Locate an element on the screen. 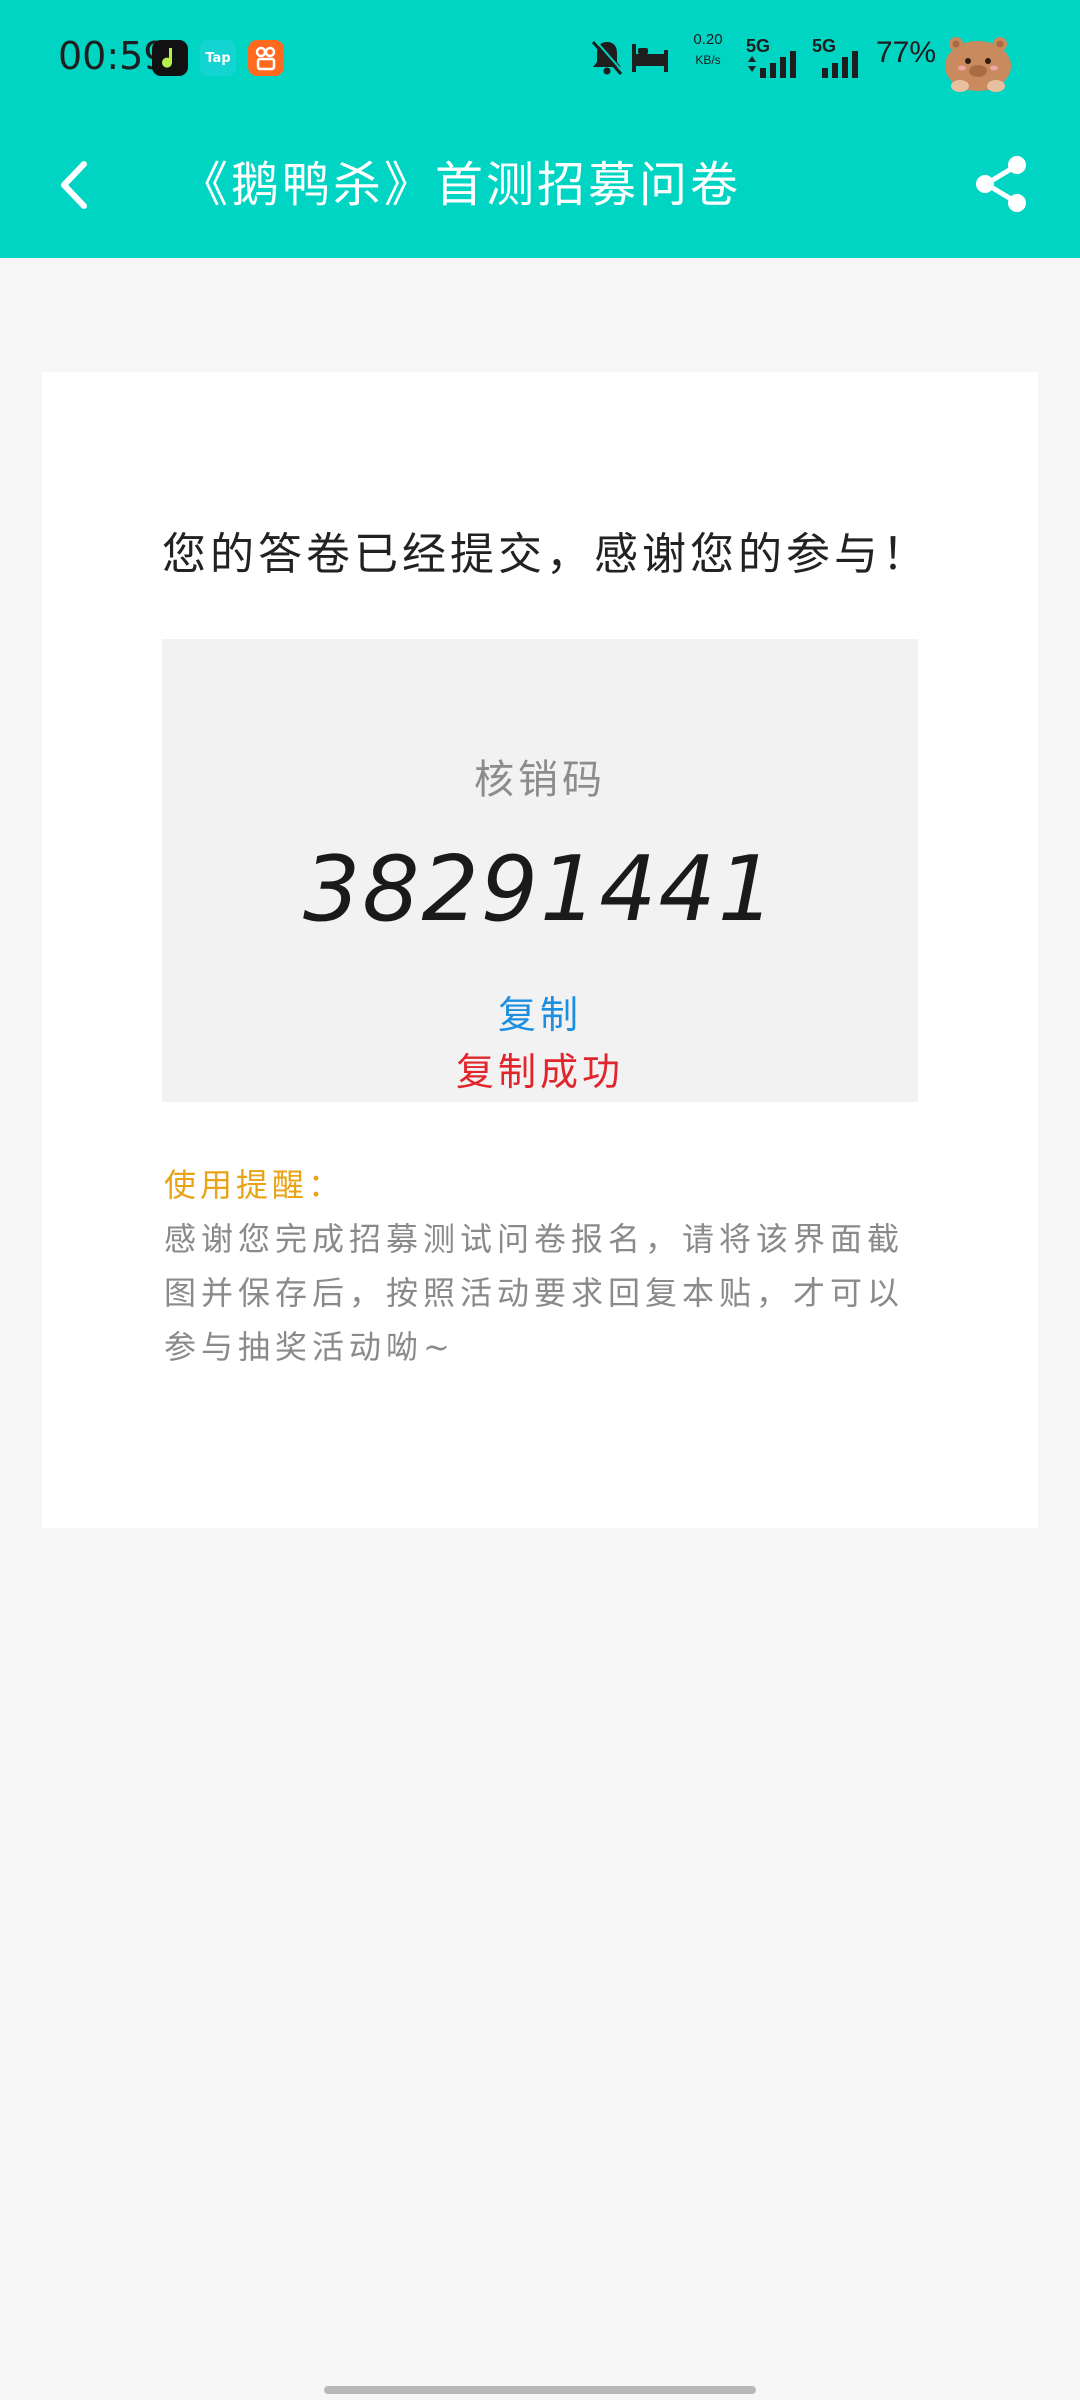 The width and height of the screenshot is (1080, 2400). share-icon is located at coordinates (1001, 184).